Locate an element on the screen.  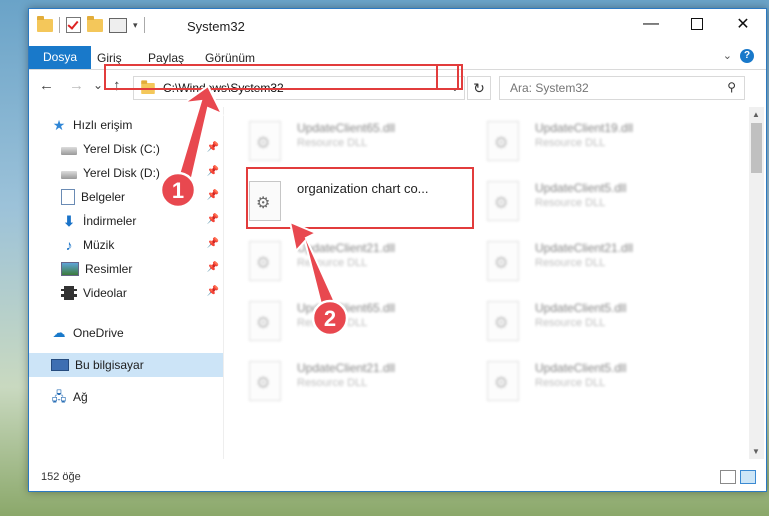
step-2-arrow is located at coordinates (312, 265).